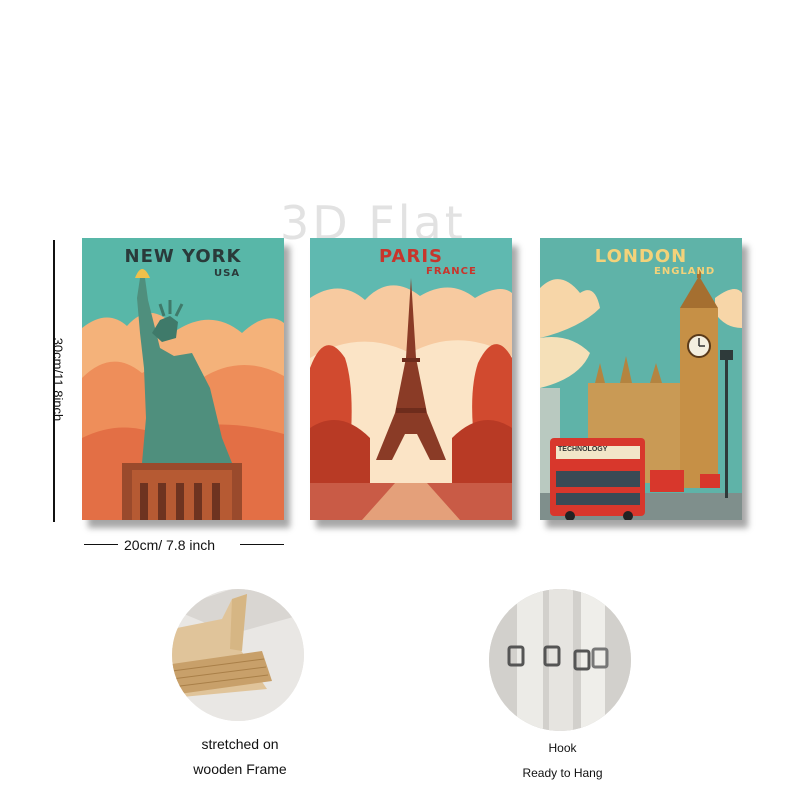 Image resolution: width=800 pixels, height=800 pixels. I want to click on wooden-frame-caption: stretched on wooden Frame, so click(240, 757).